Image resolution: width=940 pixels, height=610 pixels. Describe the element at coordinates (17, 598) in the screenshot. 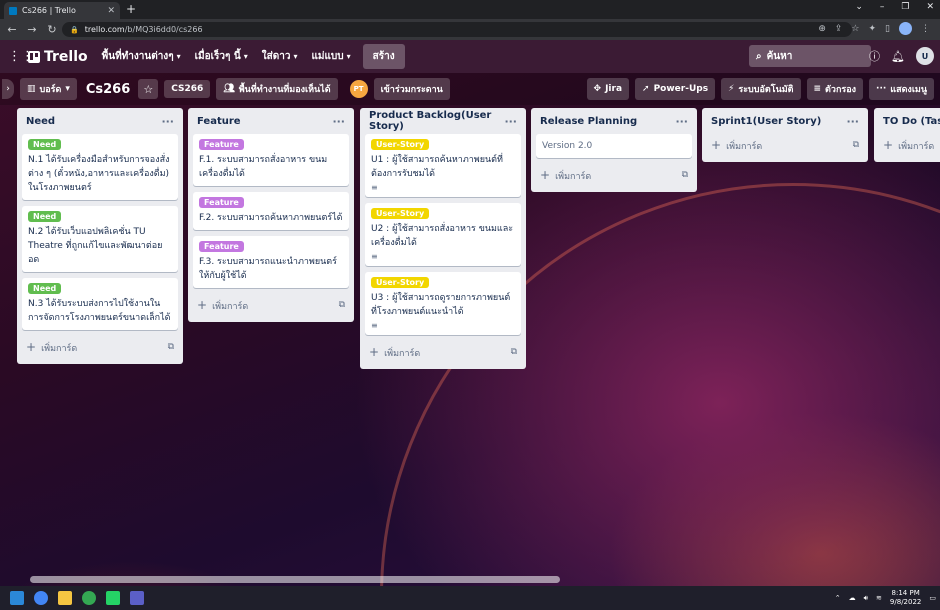

I see `start-icon` at that location.